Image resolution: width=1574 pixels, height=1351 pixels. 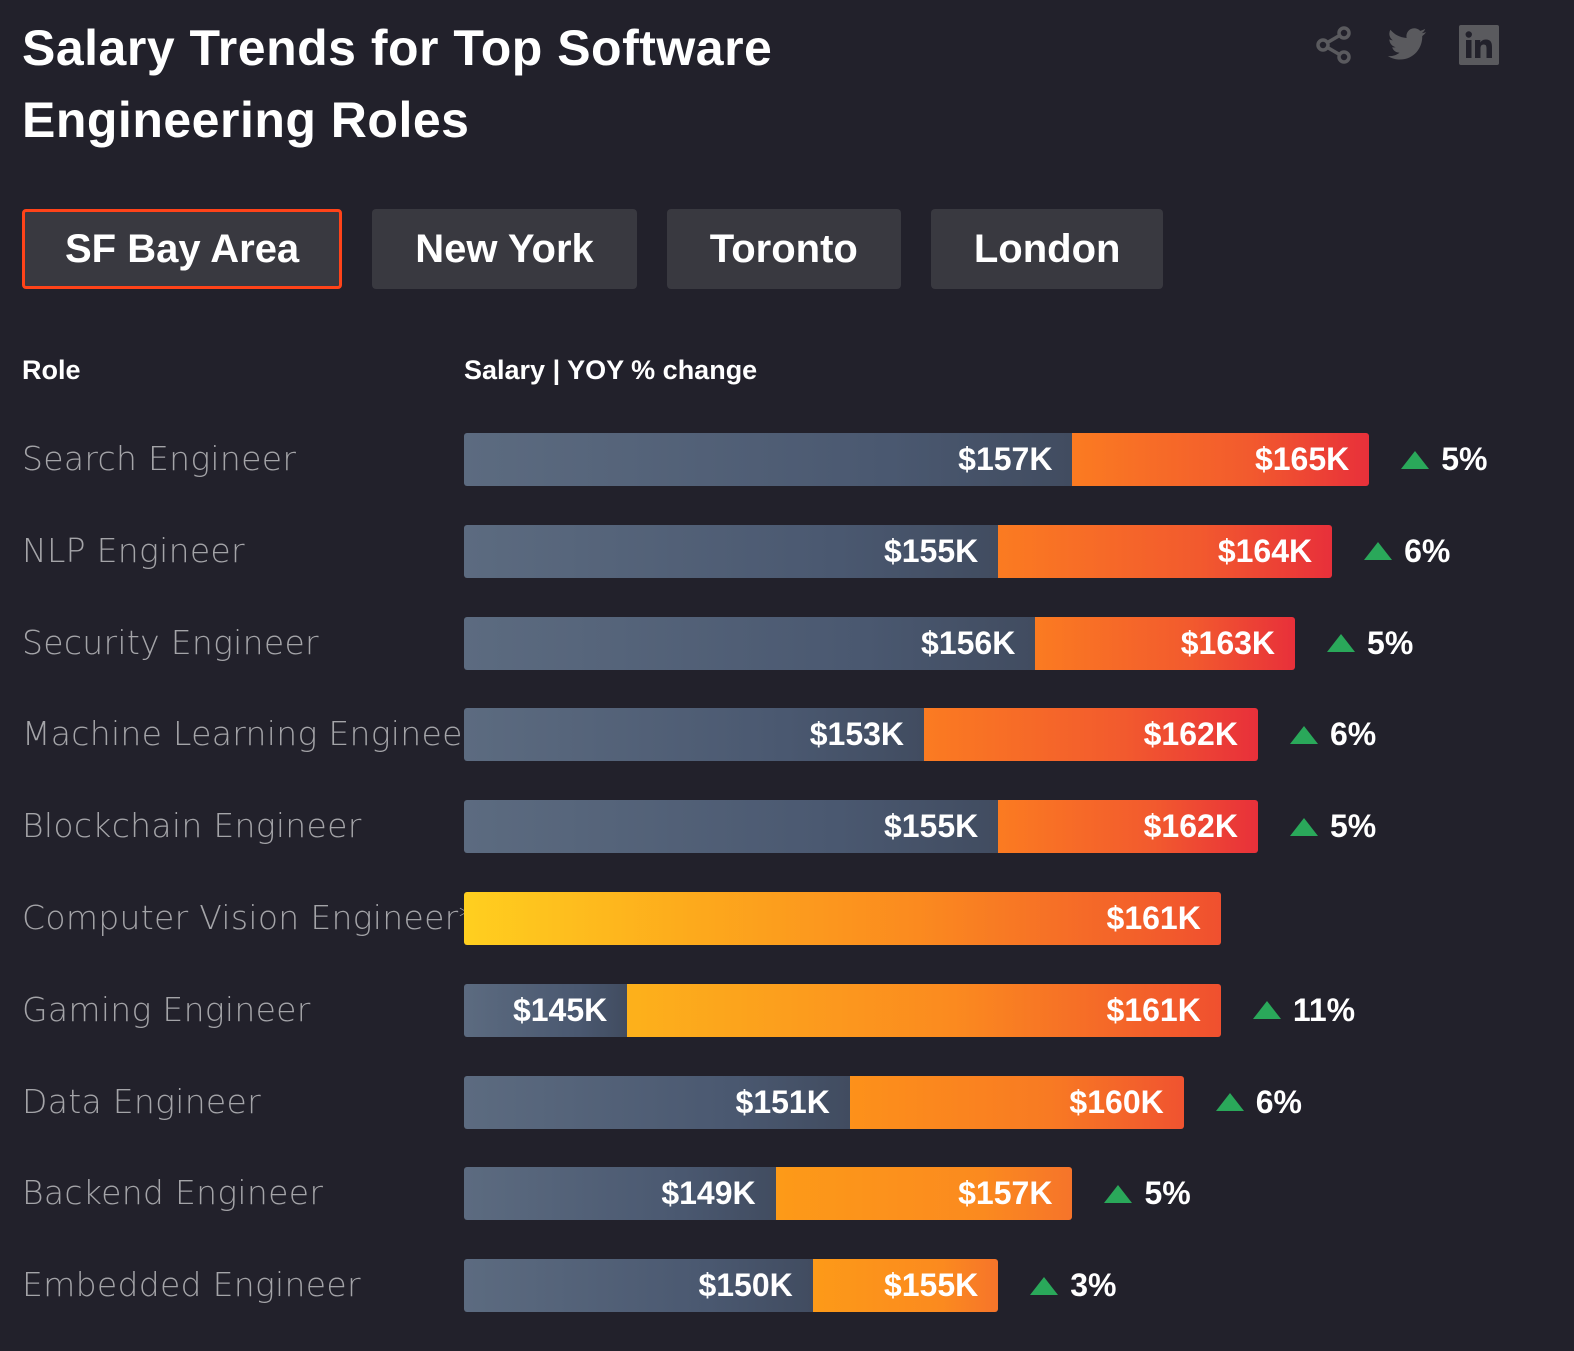 I want to click on chart-row: Embedded Engineer $150K $155K 3%, so click(x=787, y=1305).